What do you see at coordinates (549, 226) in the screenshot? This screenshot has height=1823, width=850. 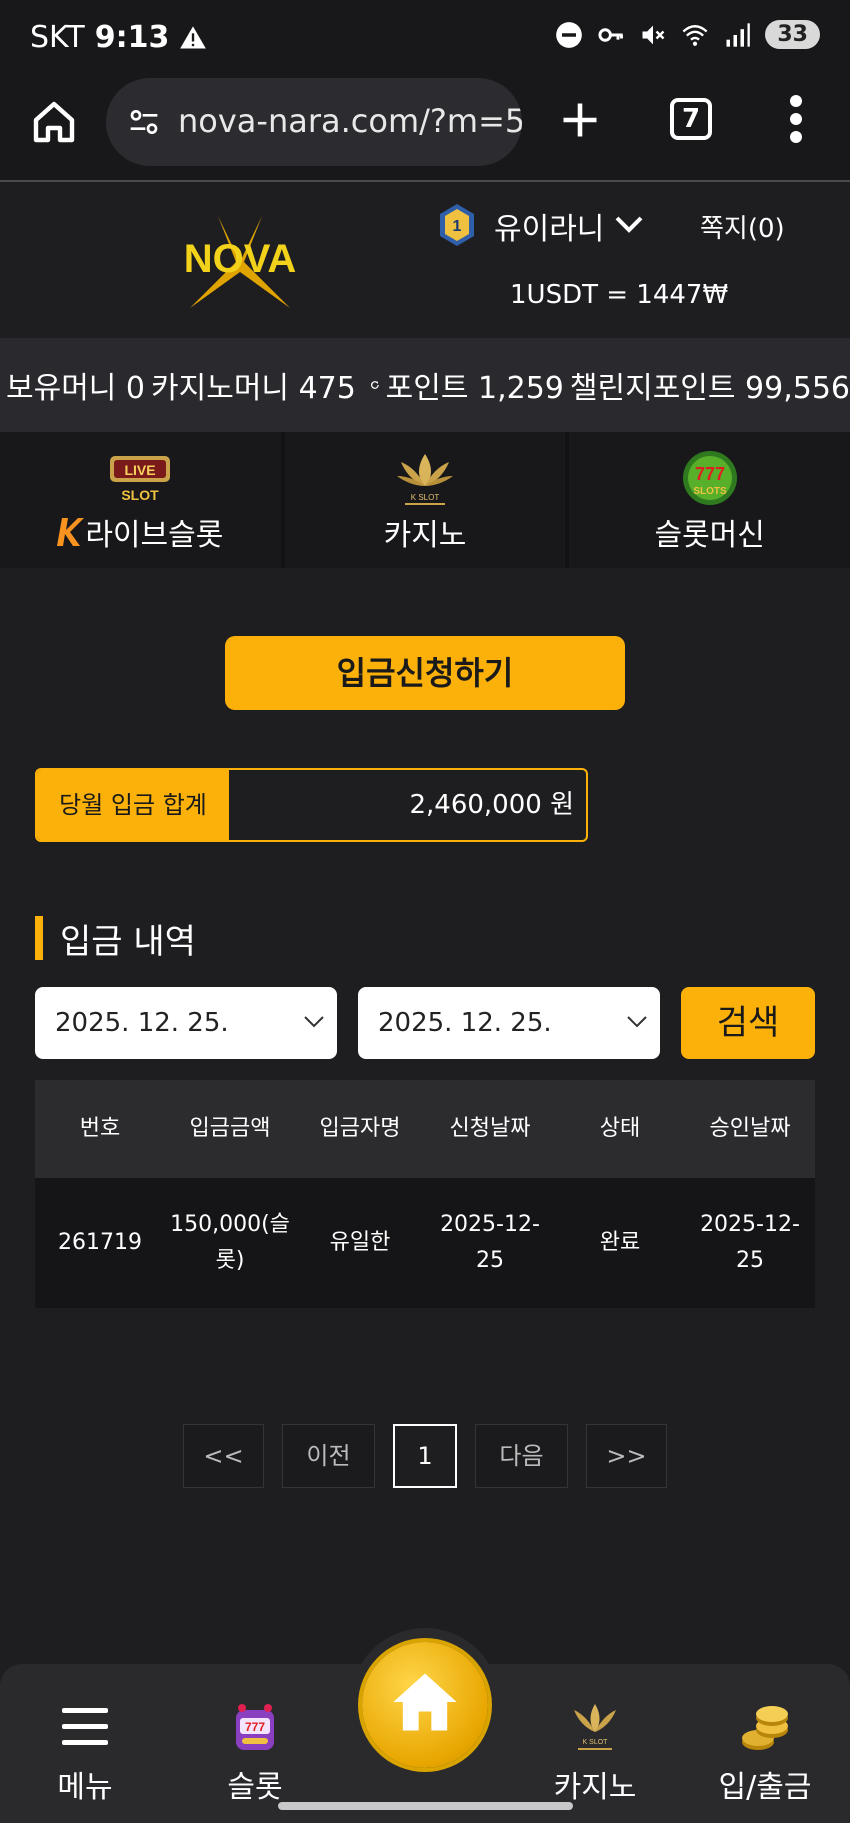 I see `username: 유이라니` at bounding box center [549, 226].